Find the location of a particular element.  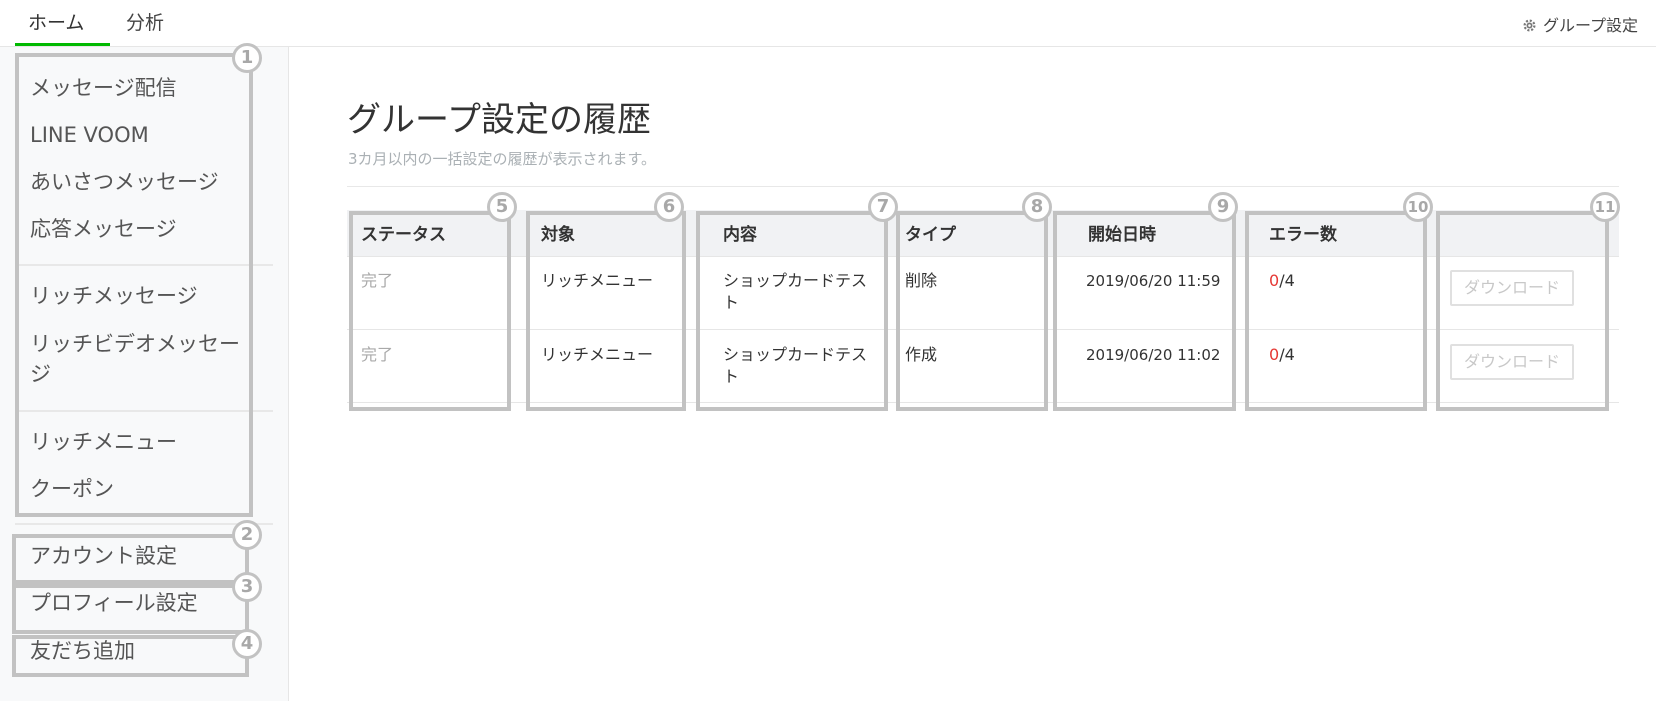

group-settings-link: グループ設定 is located at coordinates (1580, 24).